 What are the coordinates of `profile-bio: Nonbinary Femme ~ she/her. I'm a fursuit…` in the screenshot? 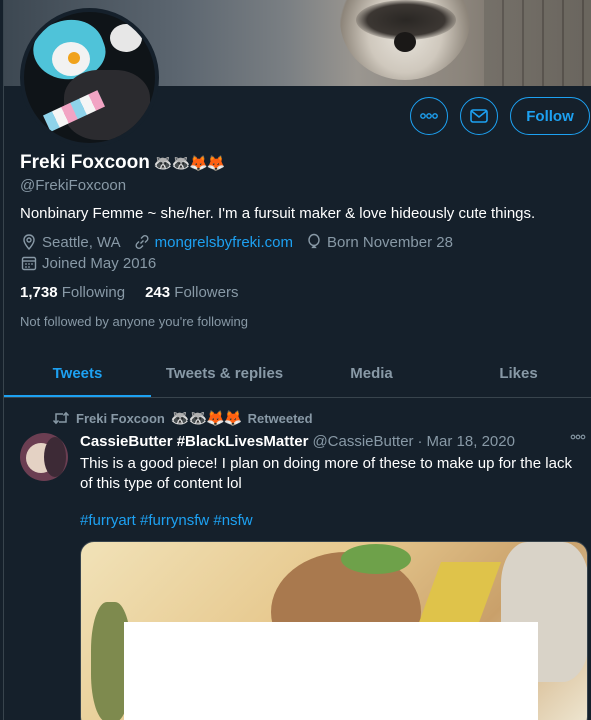 It's located at (278, 213).